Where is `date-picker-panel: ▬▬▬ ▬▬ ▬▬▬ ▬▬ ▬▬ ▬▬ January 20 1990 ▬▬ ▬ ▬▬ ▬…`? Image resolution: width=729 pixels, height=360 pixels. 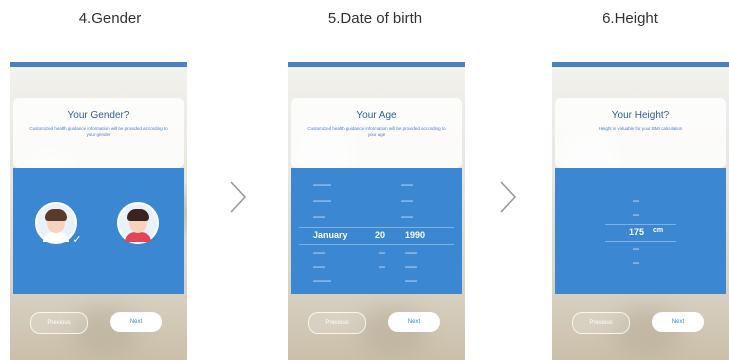
date-picker-panel: ▬▬▬ ▬▬ ▬▬▬ ▬▬ ▬▬ ▬▬ January 20 1990 ▬▬ ▬ ▬▬ ▬… is located at coordinates (376, 231).